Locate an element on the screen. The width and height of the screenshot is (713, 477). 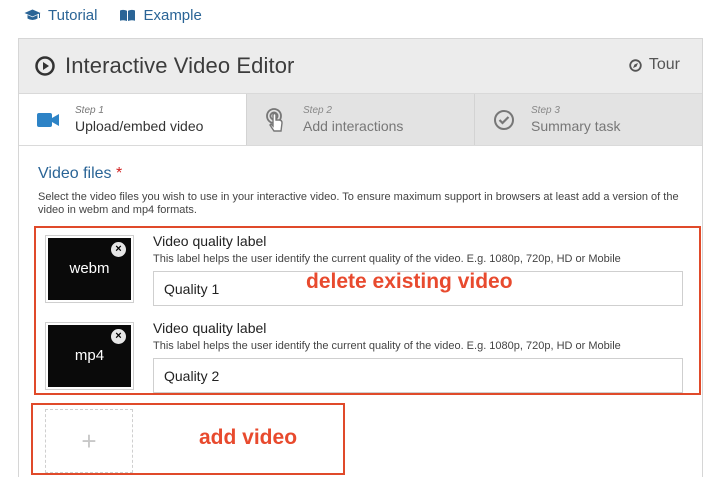
tour-button: Tour is located at coordinates (654, 65).